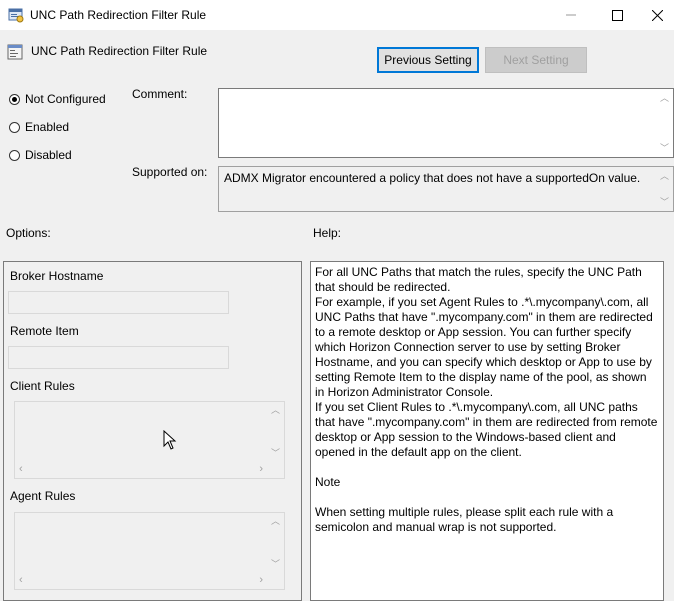 The width and height of the screenshot is (674, 601). What do you see at coordinates (446, 93) in the screenshot?
I see `comment-value` at bounding box center [446, 93].